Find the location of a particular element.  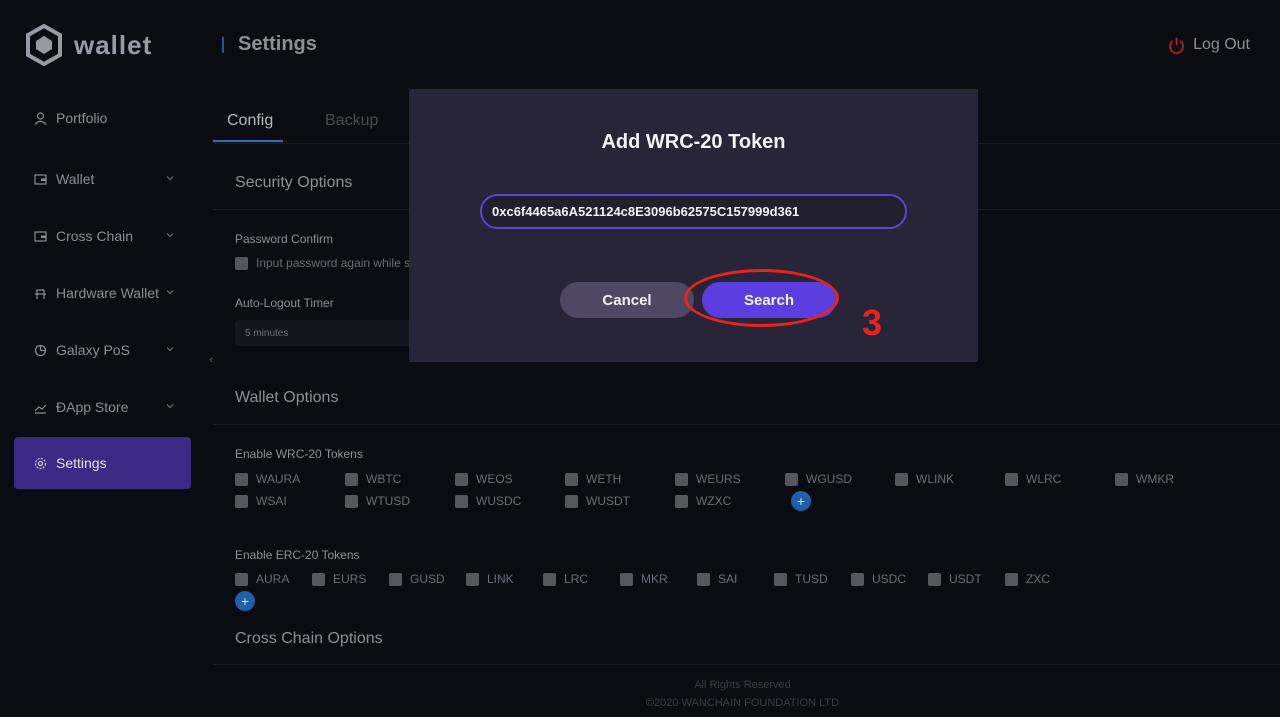

modal-title: Add WRC-20 Token is located at coordinates (693, 142).